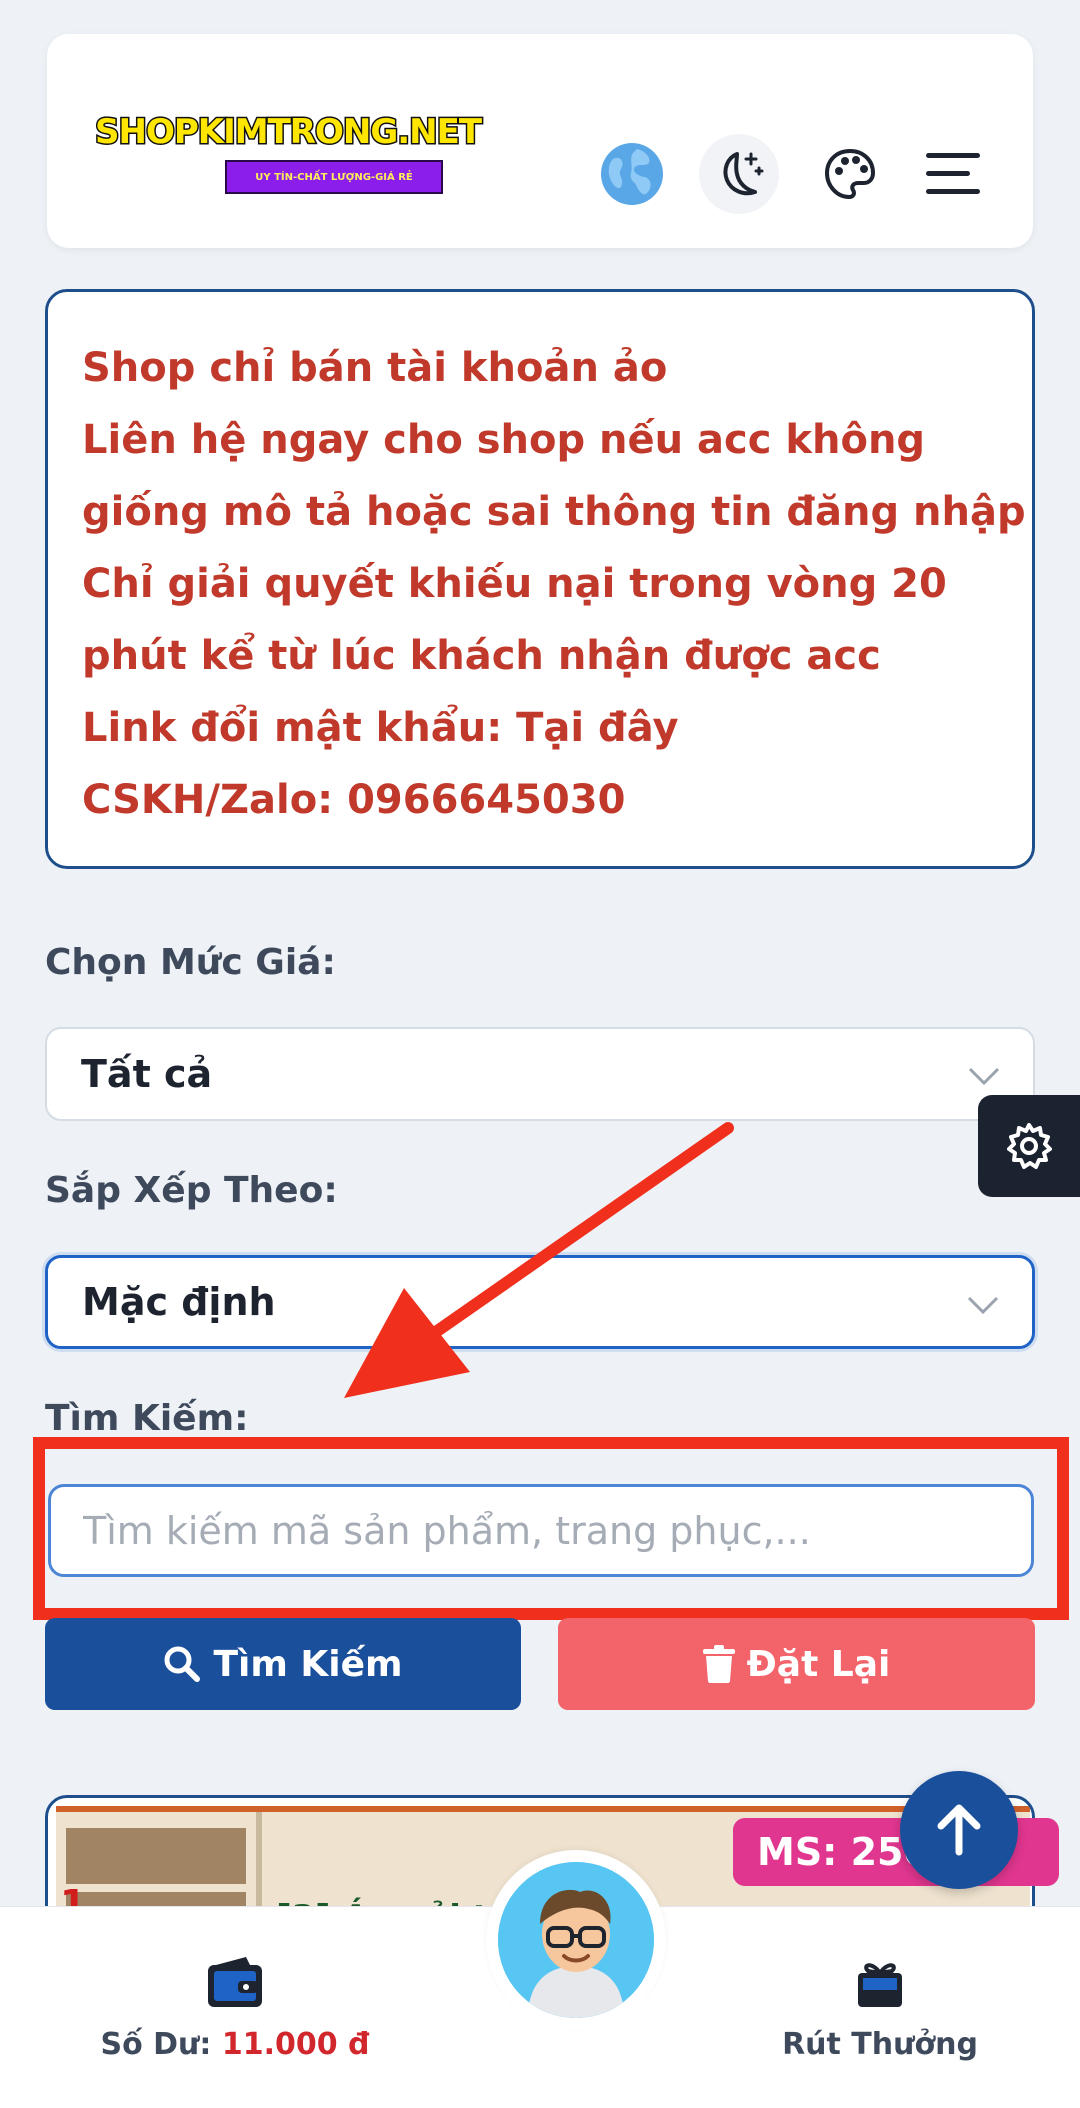  Describe the element at coordinates (156, 2044) in the screenshot. I see `balance-label: Số Dư:` at that location.